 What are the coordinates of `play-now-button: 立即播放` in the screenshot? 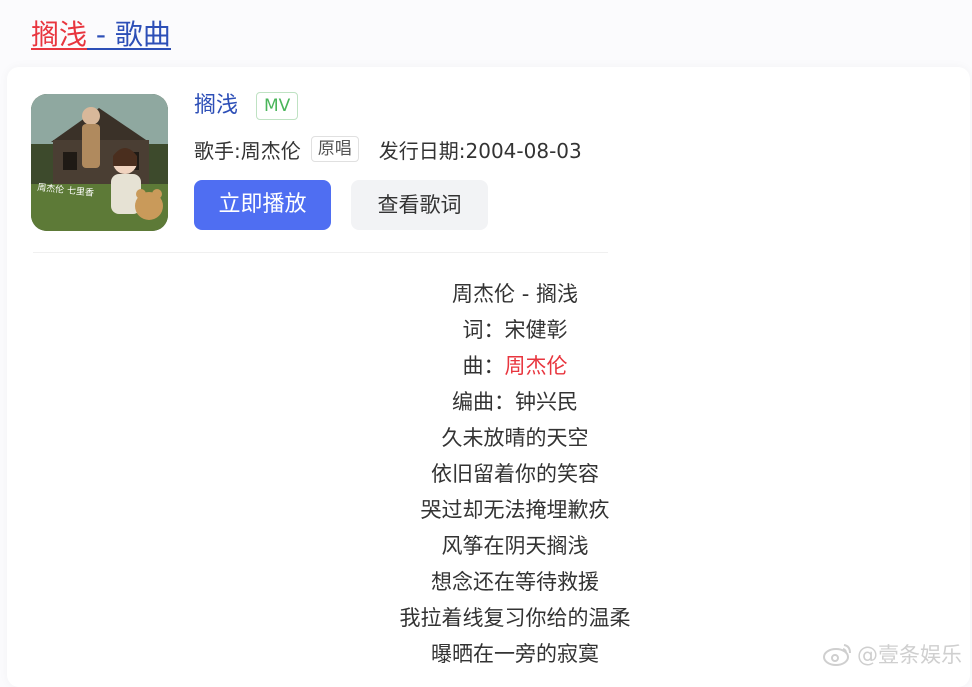 It's located at (262, 205).